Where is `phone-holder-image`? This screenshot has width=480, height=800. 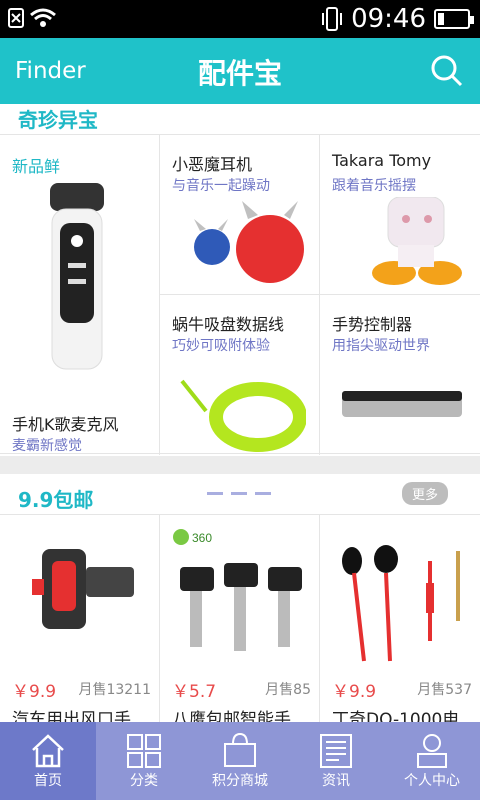
phone-holder-image is located at coordinates (83, 589).